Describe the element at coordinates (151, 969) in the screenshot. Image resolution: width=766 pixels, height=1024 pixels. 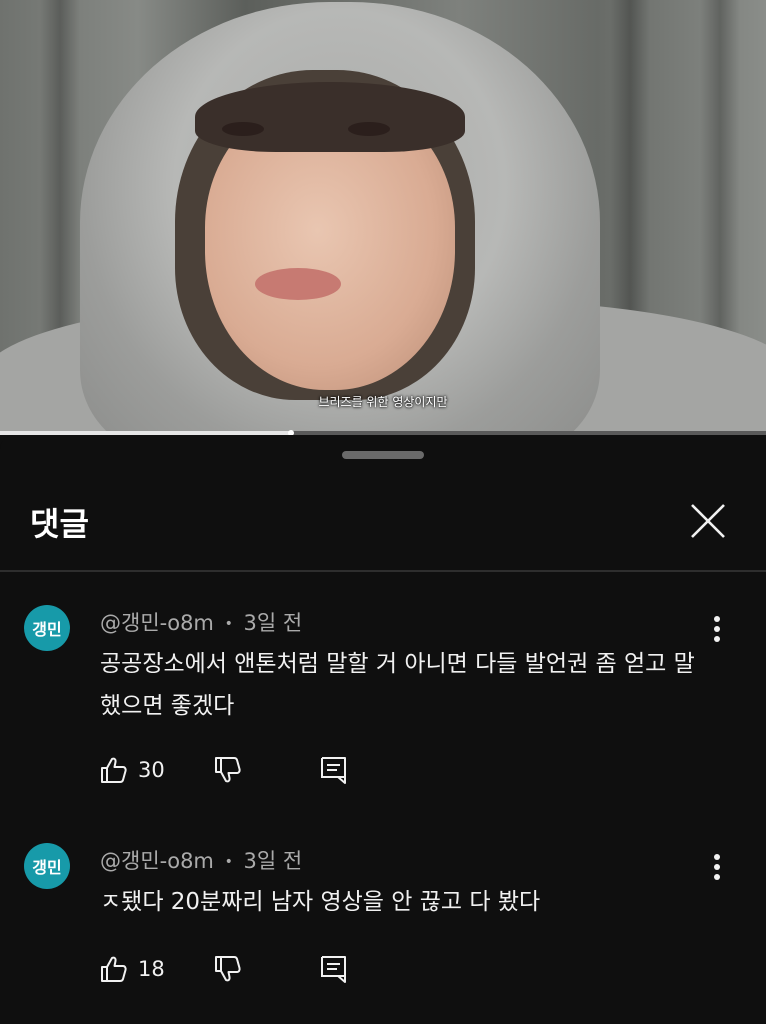
I see `like-count: 18` at that location.